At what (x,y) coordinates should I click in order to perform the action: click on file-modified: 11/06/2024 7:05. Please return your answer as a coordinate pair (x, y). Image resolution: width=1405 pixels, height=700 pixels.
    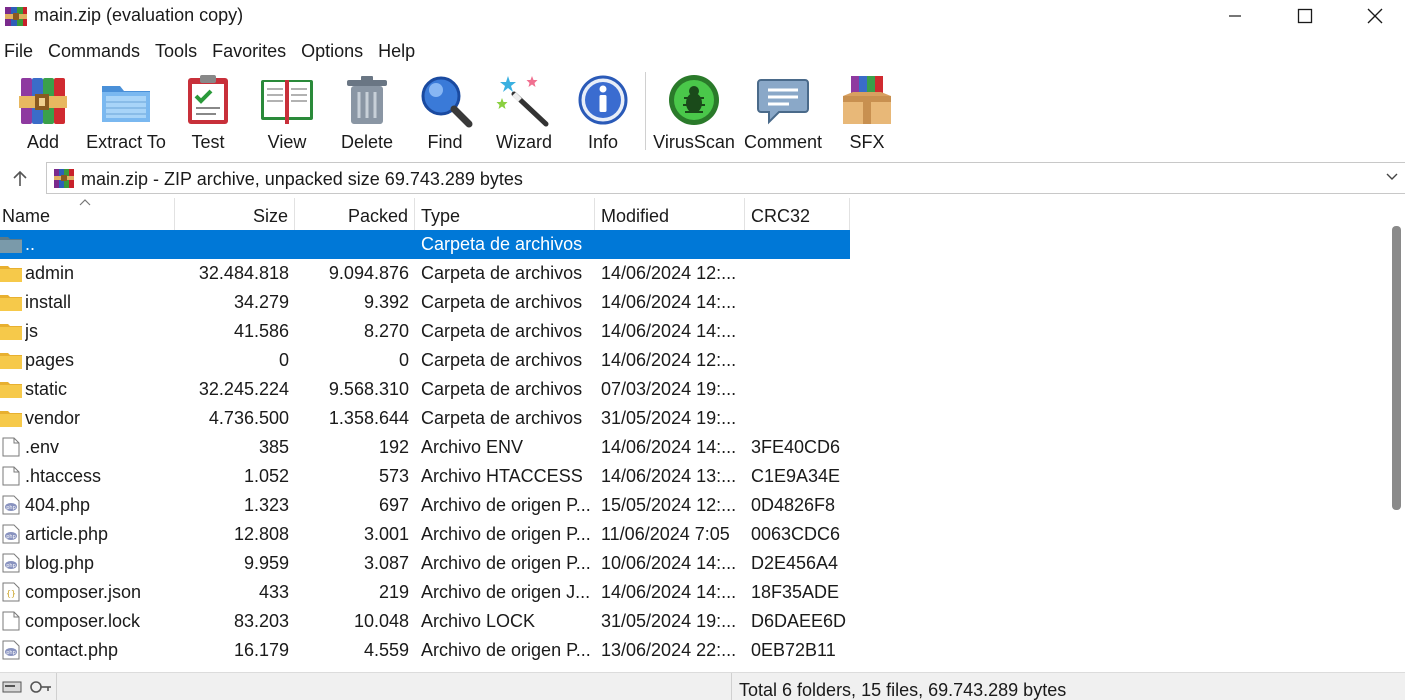
    Looking at the image, I should click on (665, 534).